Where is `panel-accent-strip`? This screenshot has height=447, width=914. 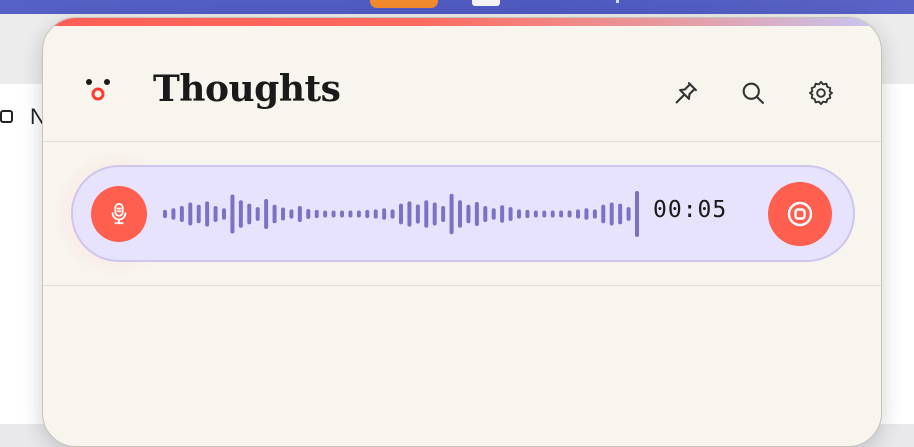 panel-accent-strip is located at coordinates (462, 22).